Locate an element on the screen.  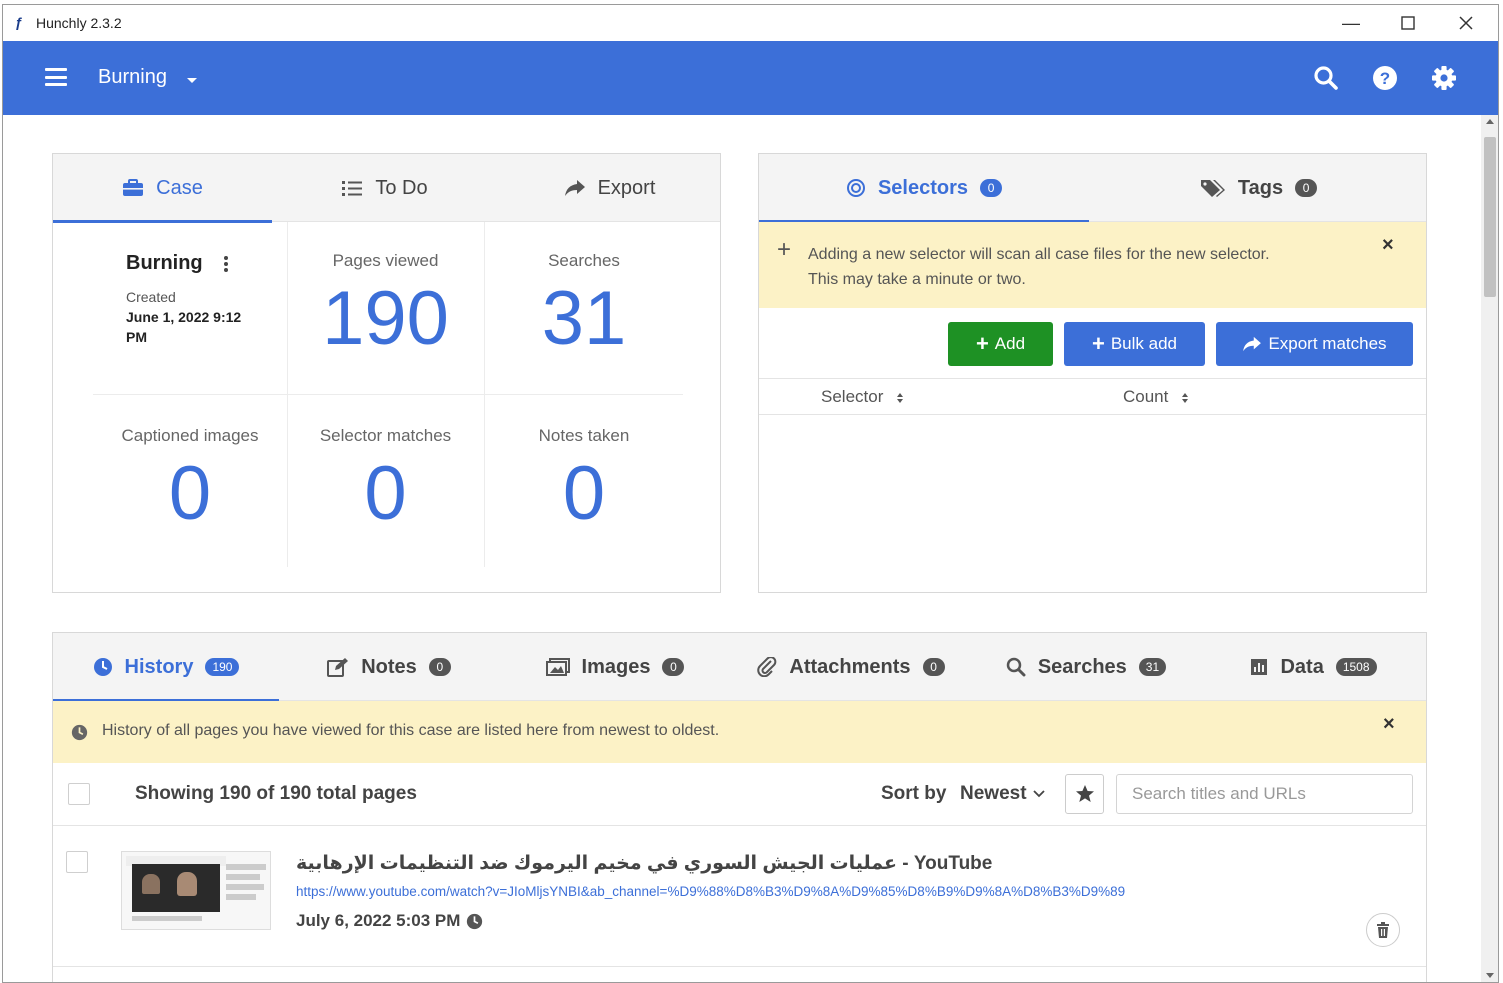
bulk-add-button: + Bulk add is located at coordinates (1134, 344).